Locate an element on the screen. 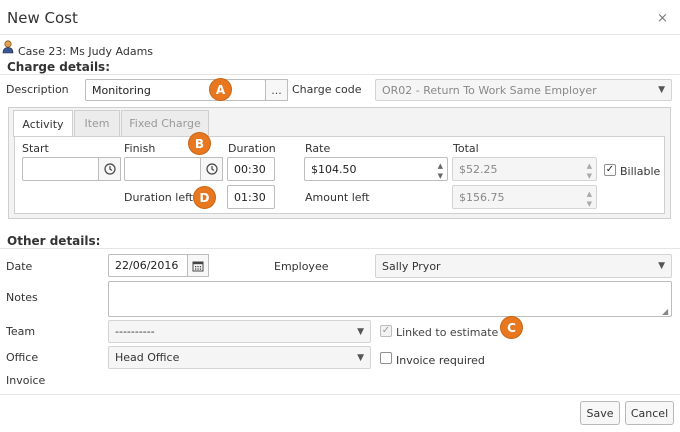  other-details-divider is located at coordinates (340, 248).